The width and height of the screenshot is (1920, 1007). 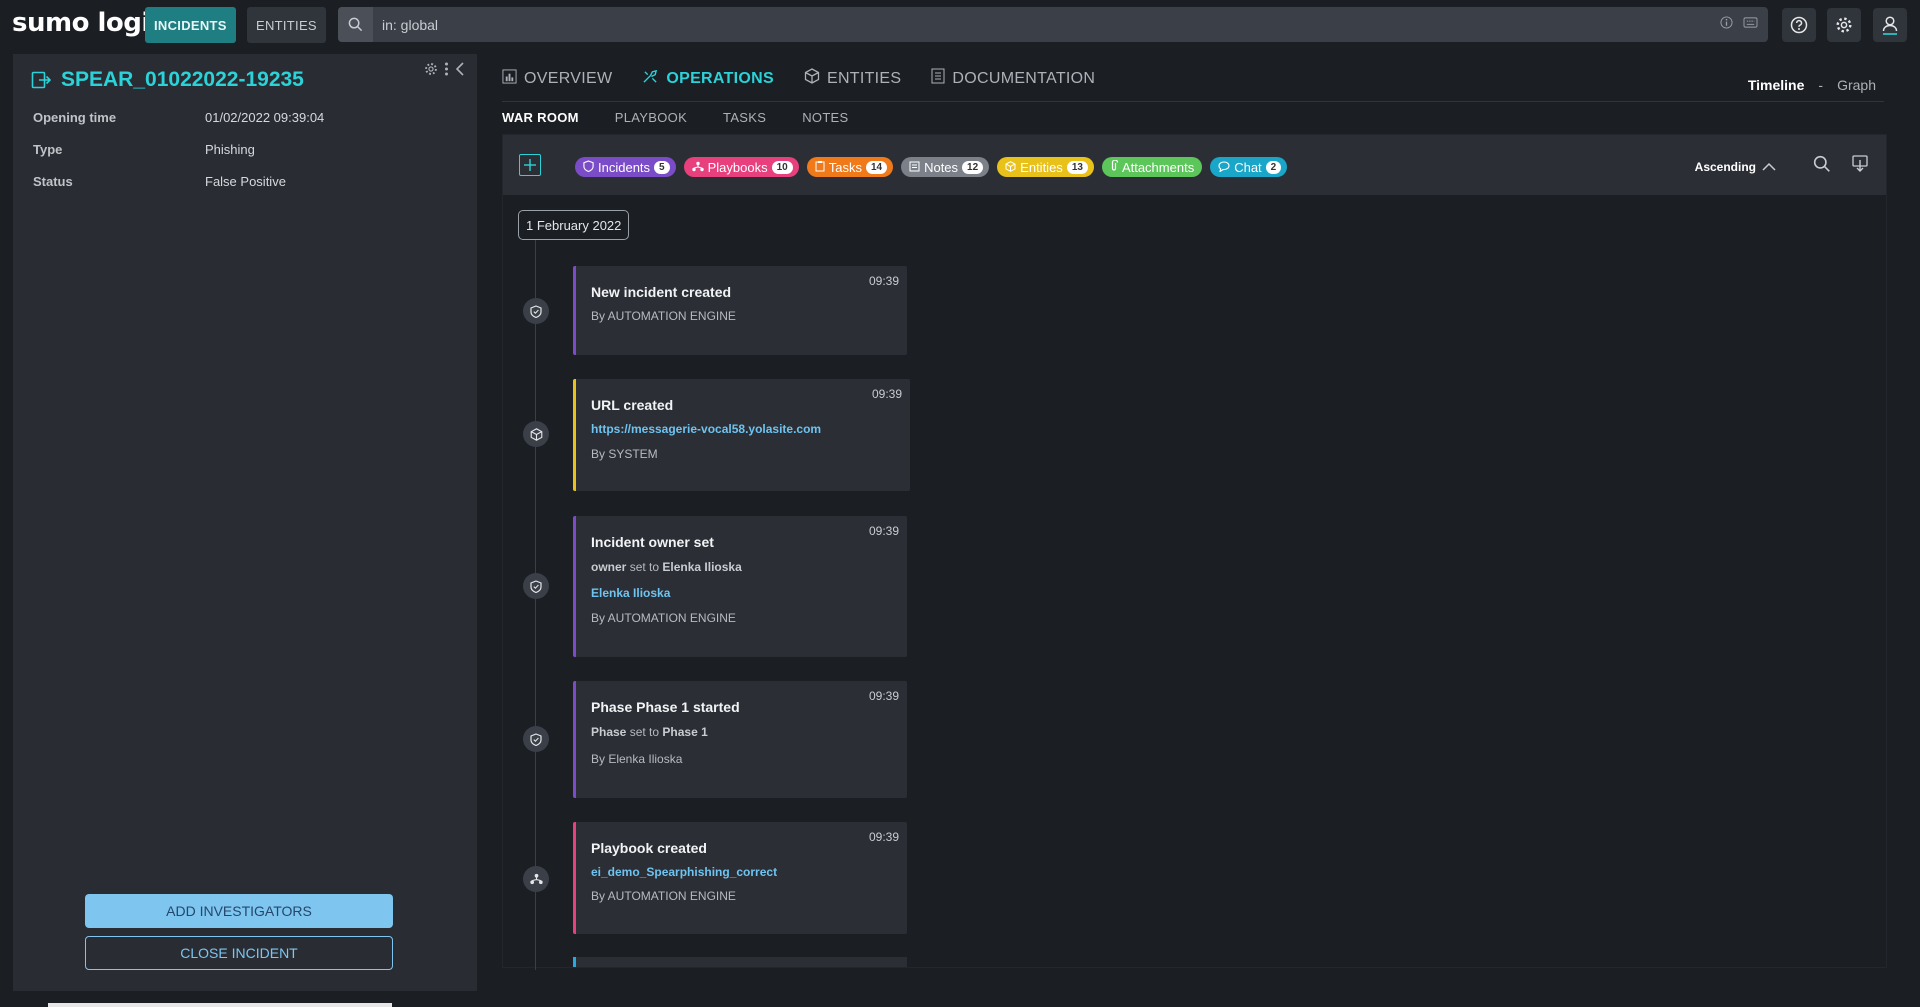 I want to click on info-icon, so click(x=1726, y=25).